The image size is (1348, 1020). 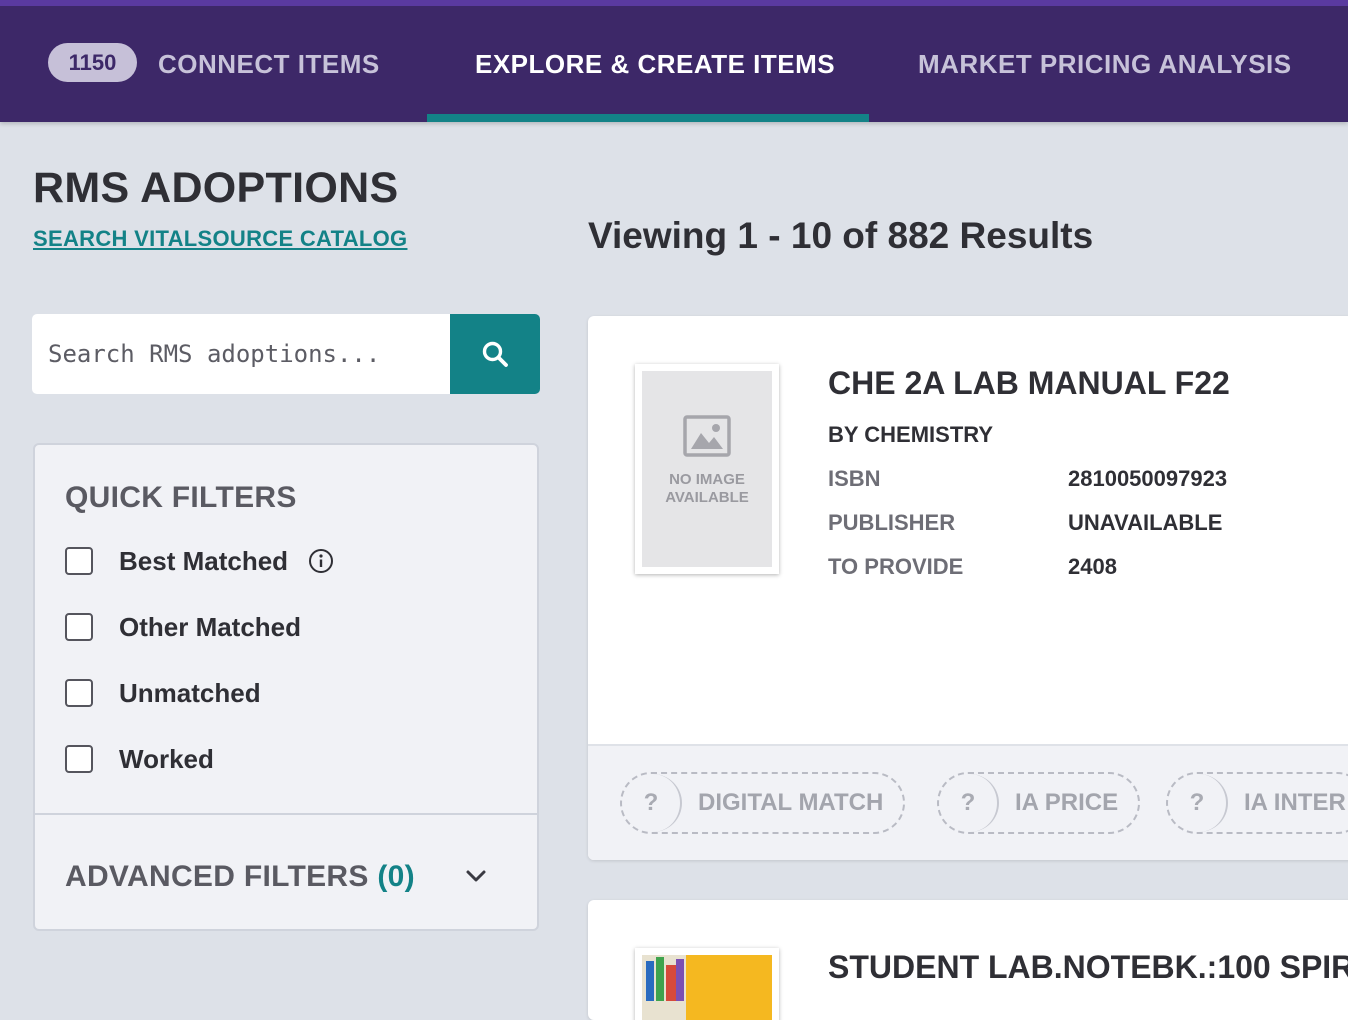 What do you see at coordinates (854, 478) in the screenshot?
I see `isbn-label: ISBN` at bounding box center [854, 478].